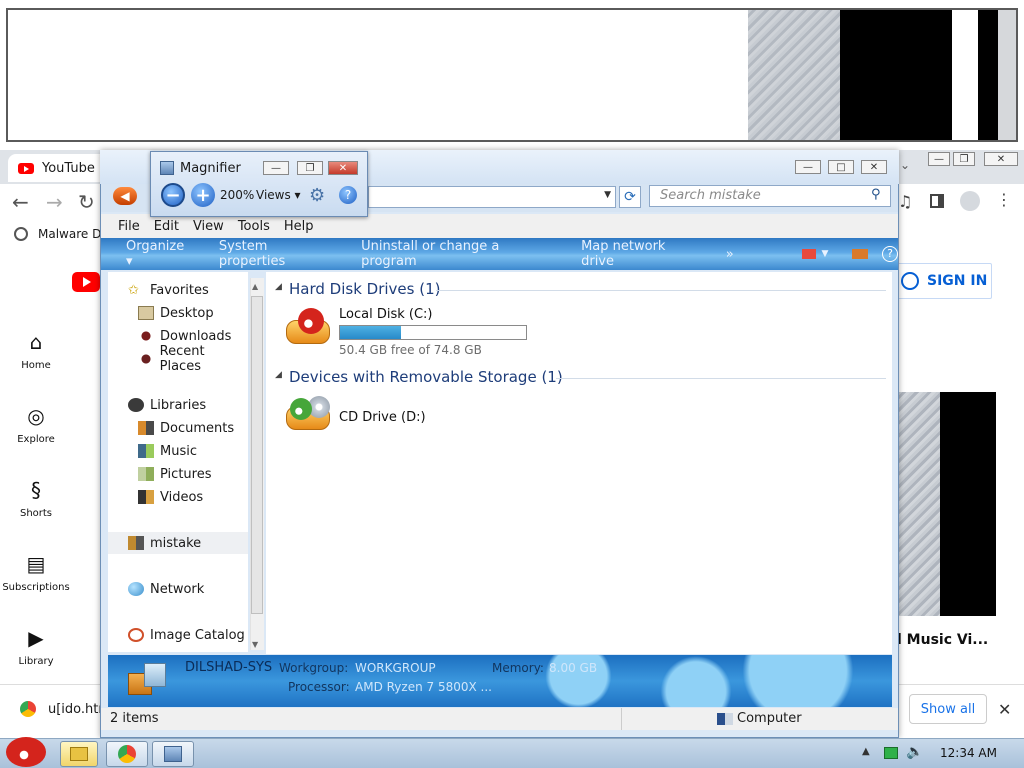 Image resolution: width=1024 pixels, height=768 pixels. Describe the element at coordinates (309, 414) in the screenshot. I see `cd-drive-icon` at that location.